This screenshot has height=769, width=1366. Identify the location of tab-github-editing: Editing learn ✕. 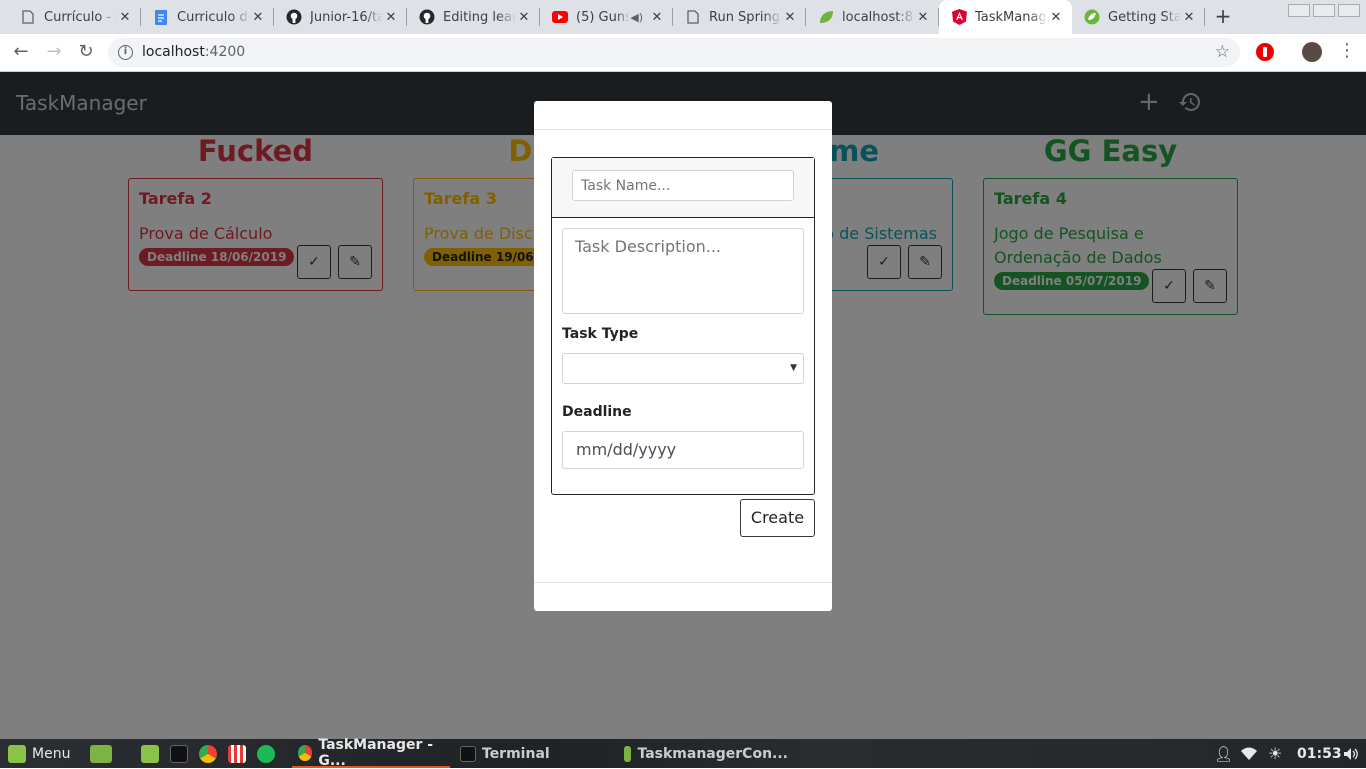
(473, 17).